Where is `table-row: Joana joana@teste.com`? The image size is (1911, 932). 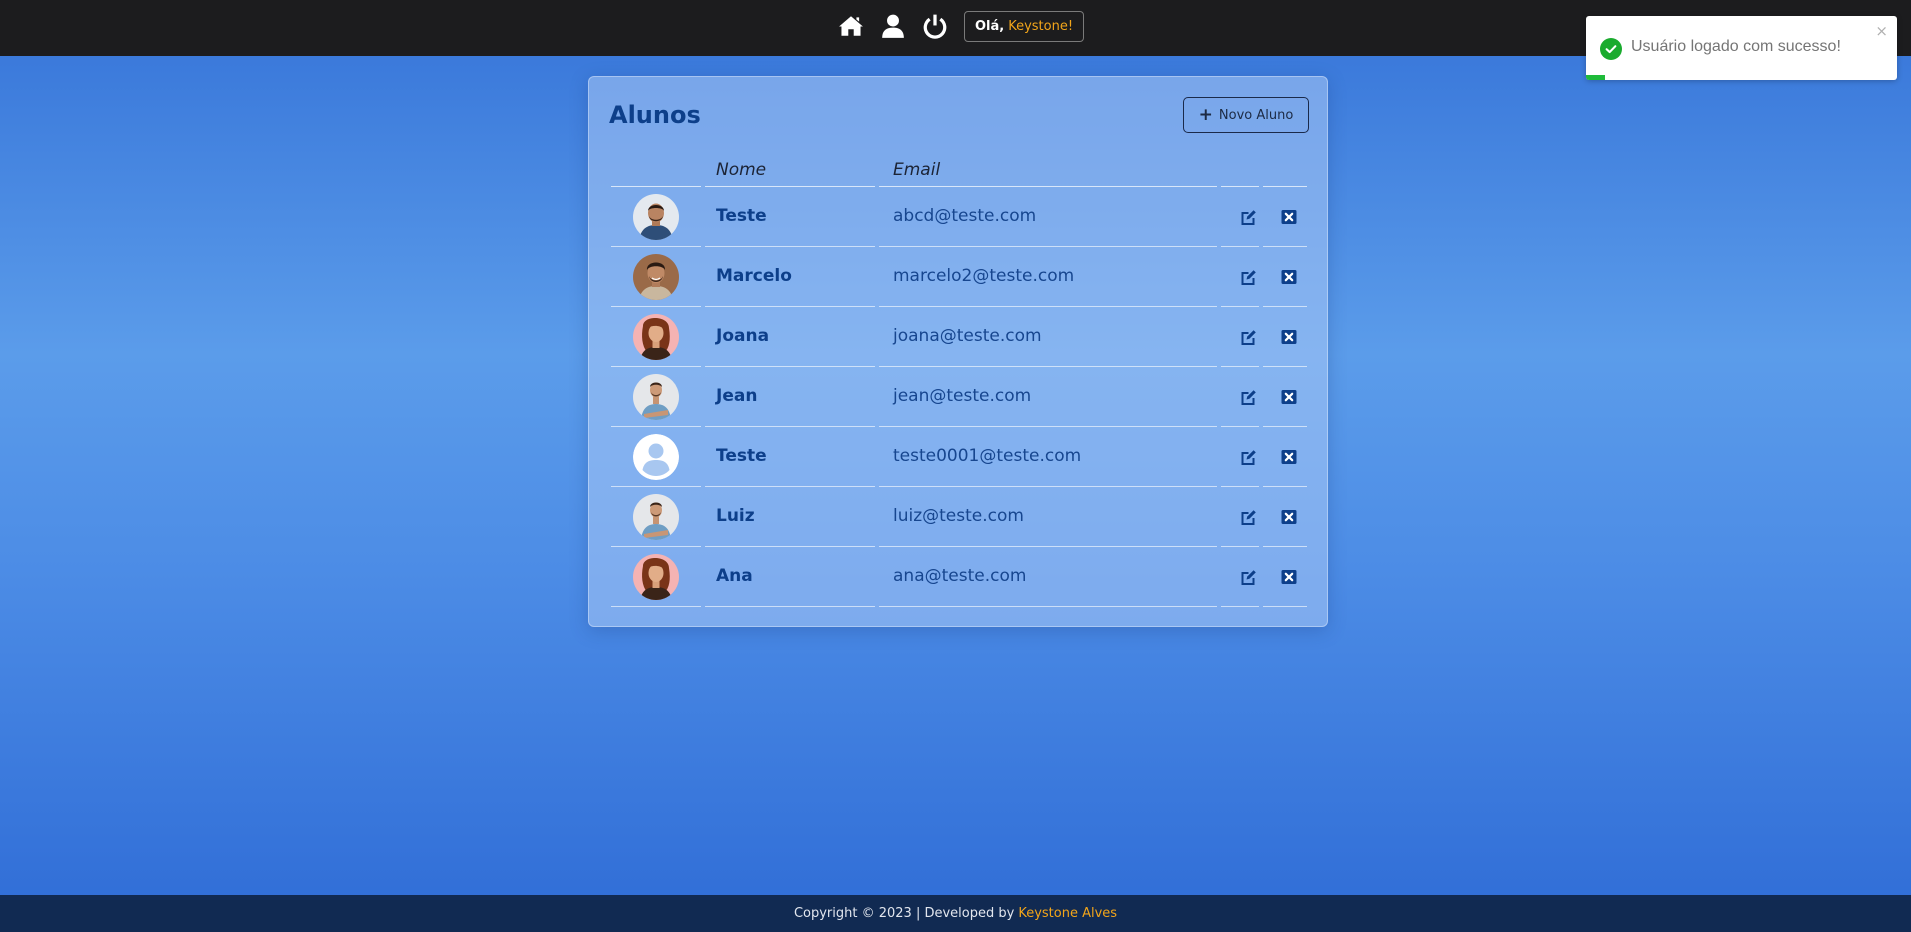 table-row: Joana joana@teste.com is located at coordinates (959, 337).